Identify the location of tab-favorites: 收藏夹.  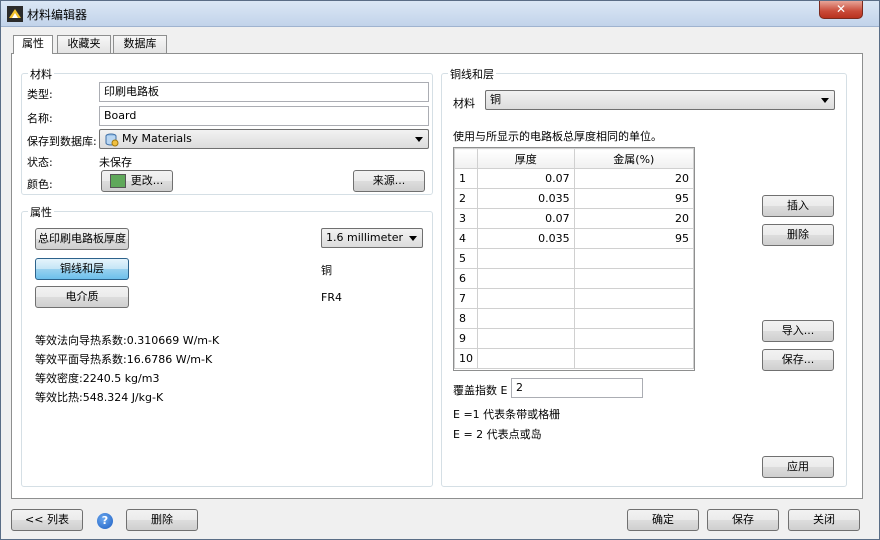
(84, 44).